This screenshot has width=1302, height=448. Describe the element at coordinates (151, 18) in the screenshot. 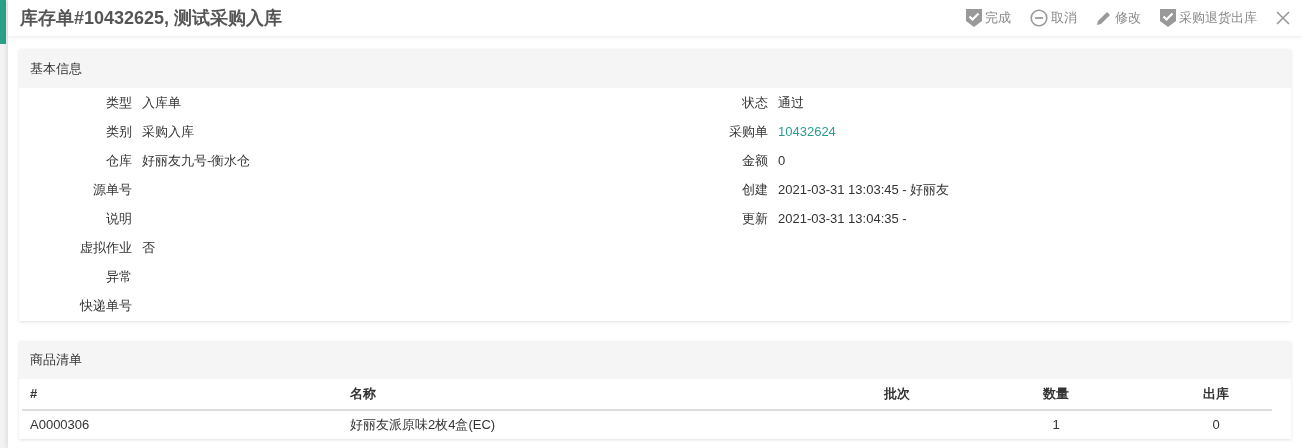

I see `dialog-title: 库存单#10432625, 测试采购入库` at that location.